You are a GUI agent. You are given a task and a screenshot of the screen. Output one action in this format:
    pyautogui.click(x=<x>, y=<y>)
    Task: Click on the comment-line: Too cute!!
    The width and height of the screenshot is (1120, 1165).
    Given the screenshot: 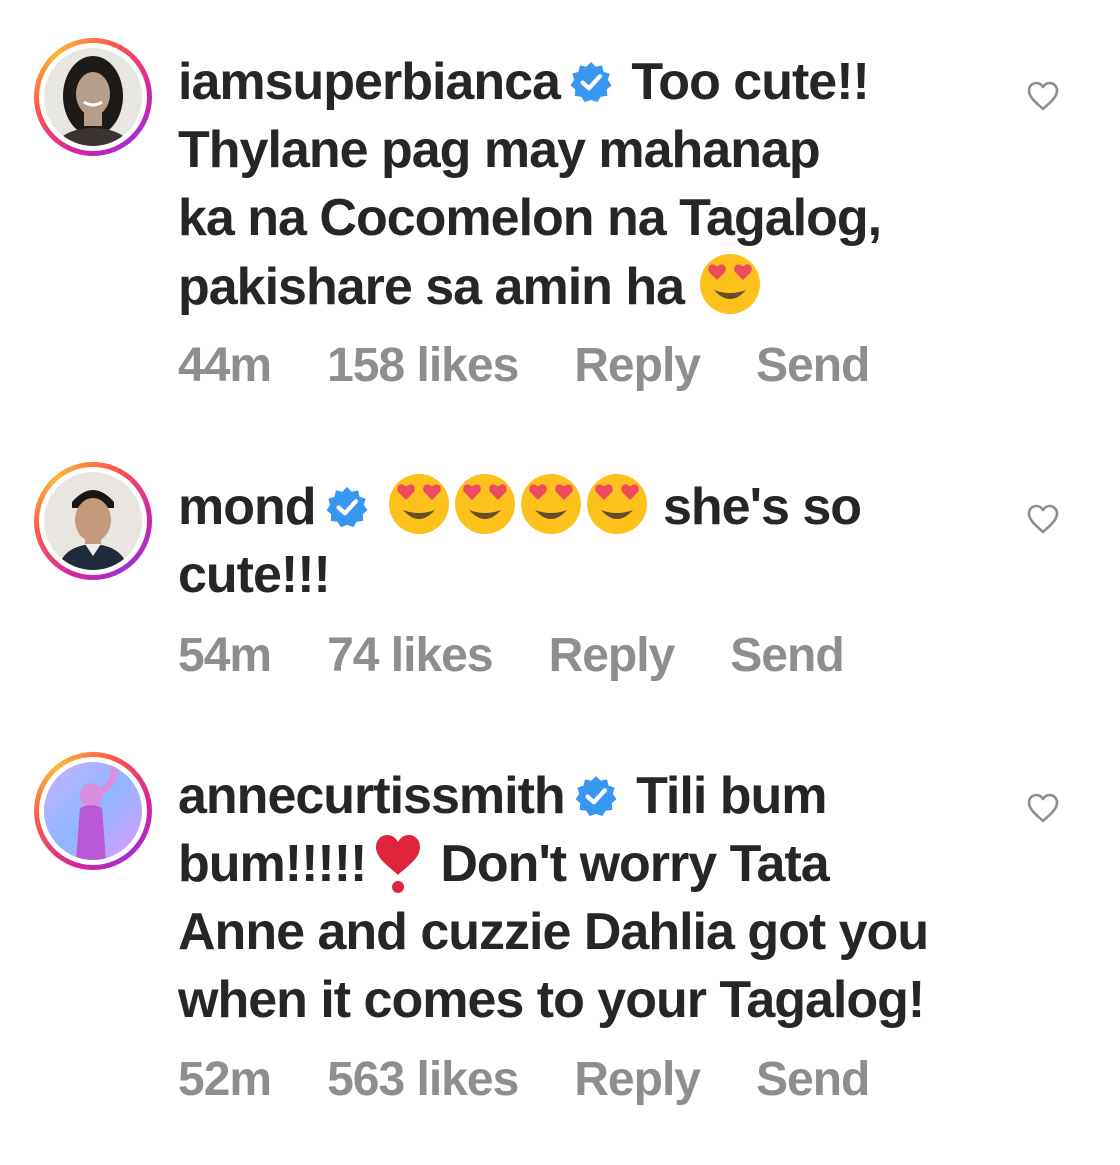 What is the action you would take?
    pyautogui.click(x=750, y=82)
    